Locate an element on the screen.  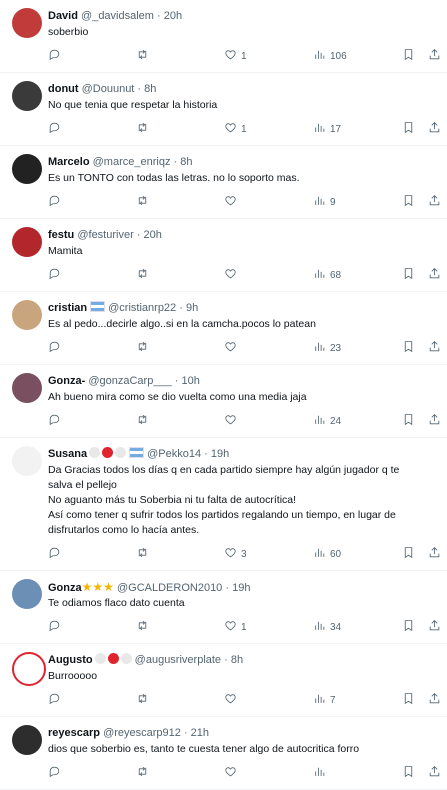
views-button: 17 is located at coordinates (327, 129).